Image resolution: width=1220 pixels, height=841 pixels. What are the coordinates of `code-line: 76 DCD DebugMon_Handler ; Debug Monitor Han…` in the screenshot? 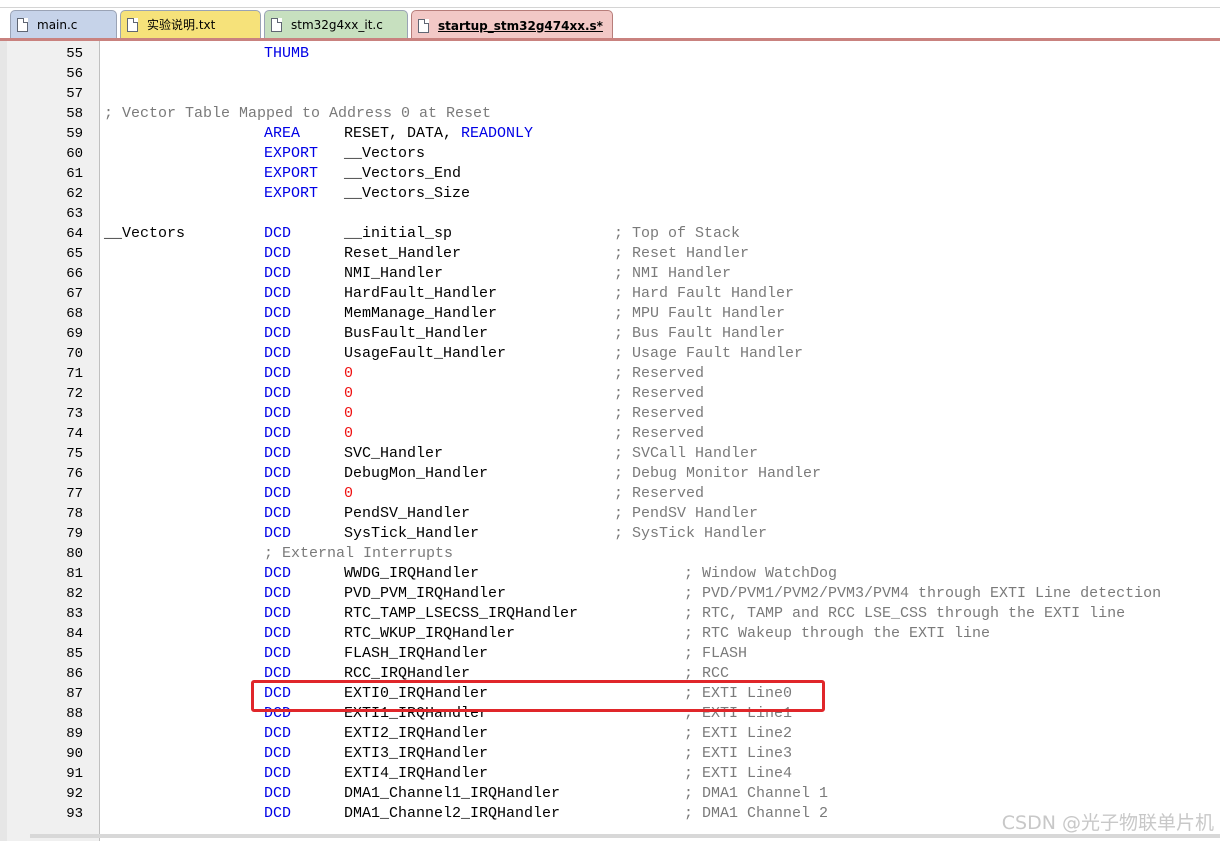 It's located at (610, 474).